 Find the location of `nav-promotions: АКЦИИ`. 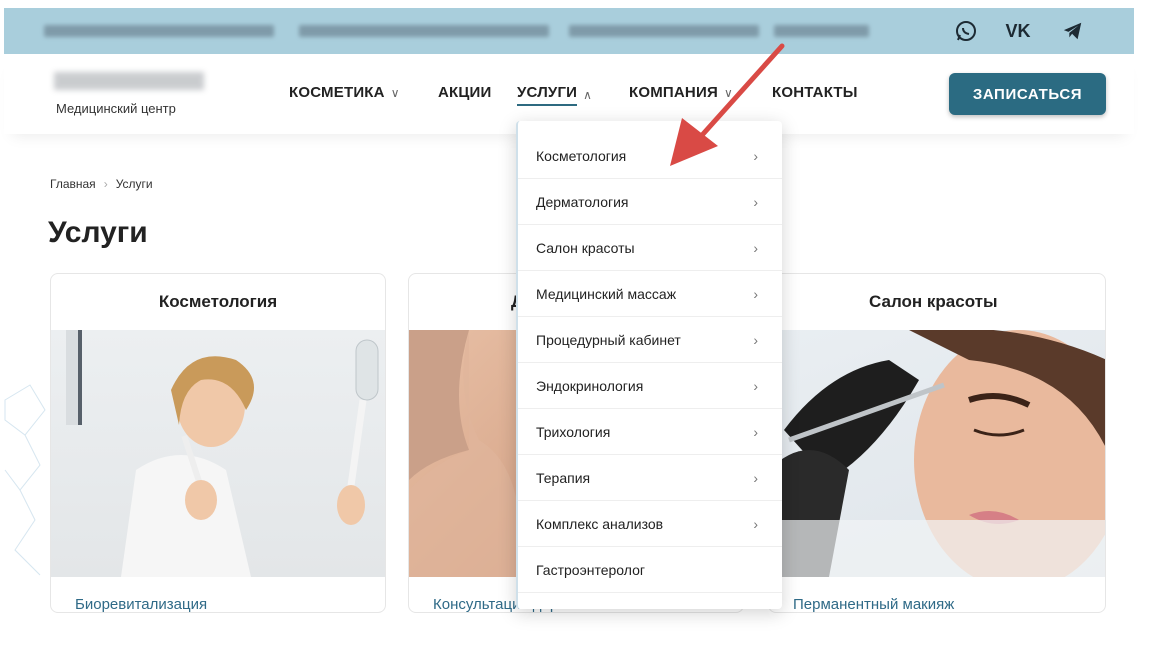

nav-promotions: АКЦИИ is located at coordinates (465, 92).